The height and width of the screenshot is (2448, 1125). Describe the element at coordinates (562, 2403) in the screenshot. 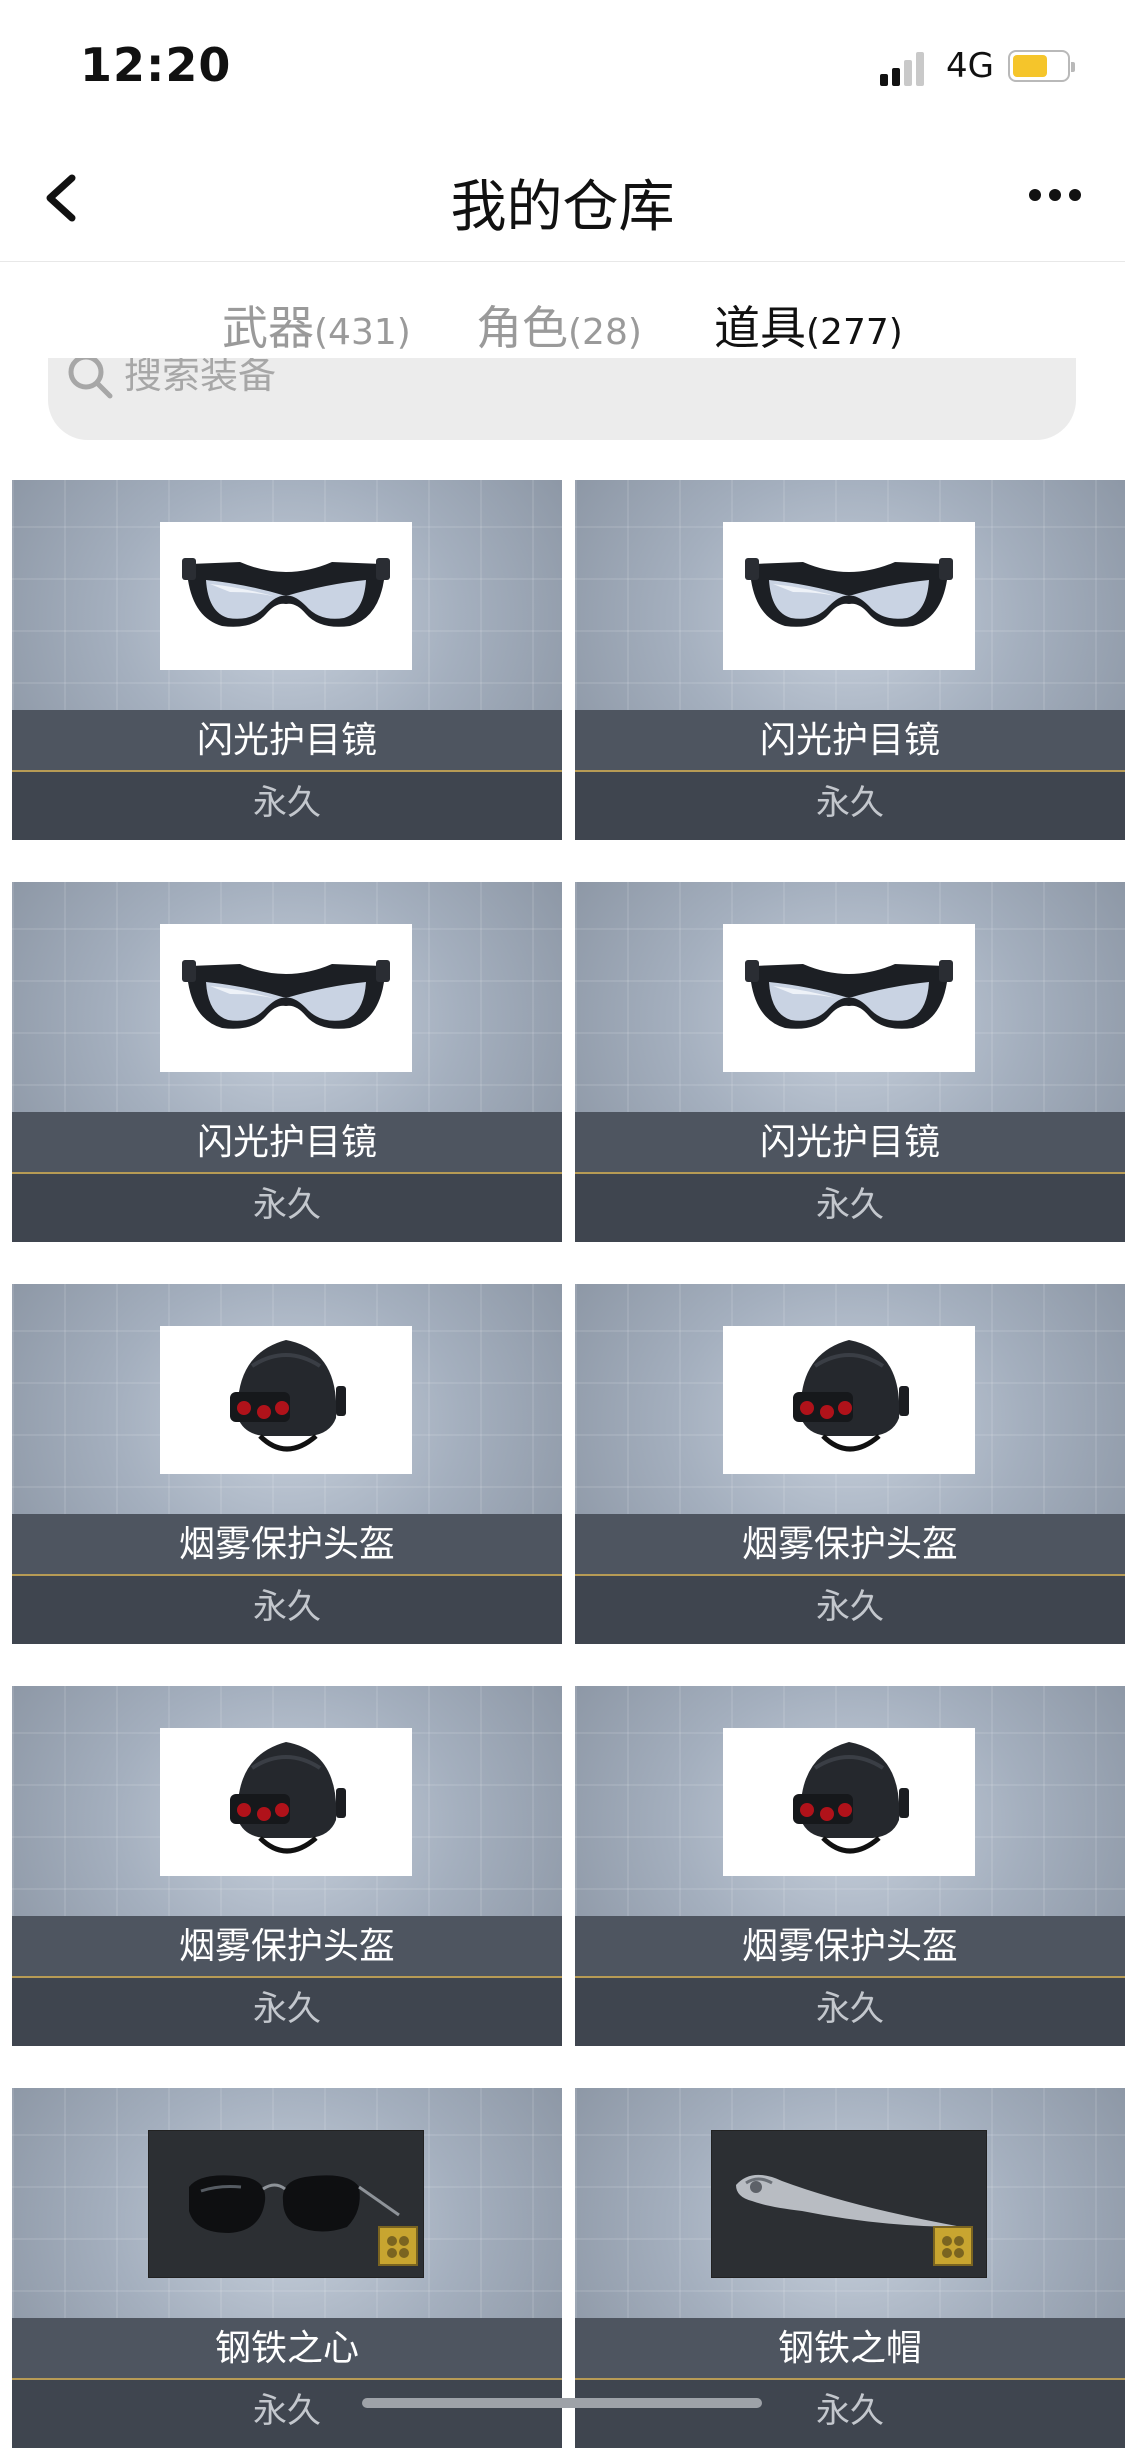

I see `home-indicator` at that location.